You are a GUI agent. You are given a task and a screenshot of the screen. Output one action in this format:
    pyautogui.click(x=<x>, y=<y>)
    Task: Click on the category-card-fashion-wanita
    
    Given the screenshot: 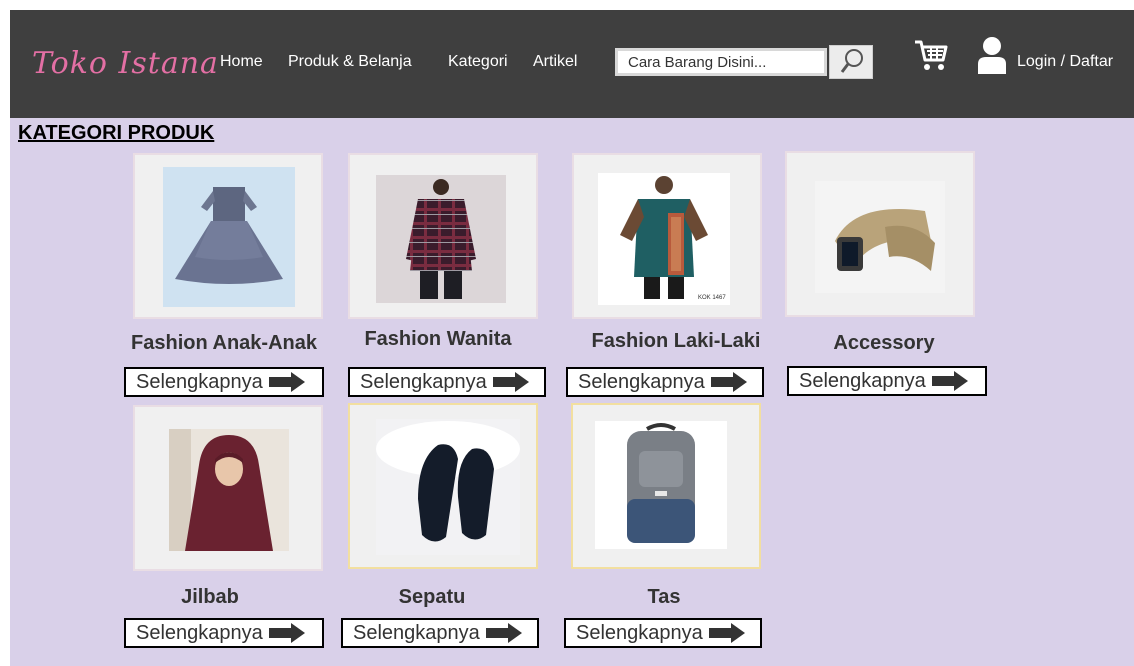 What is the action you would take?
    pyautogui.click(x=443, y=236)
    